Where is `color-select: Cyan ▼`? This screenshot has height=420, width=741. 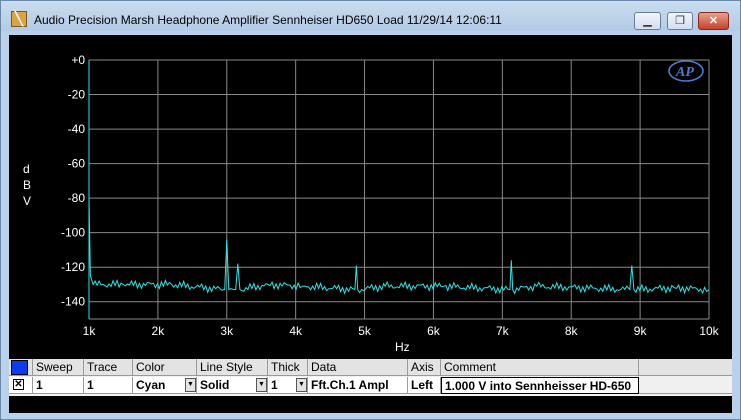 color-select: Cyan ▼ is located at coordinates (165, 385).